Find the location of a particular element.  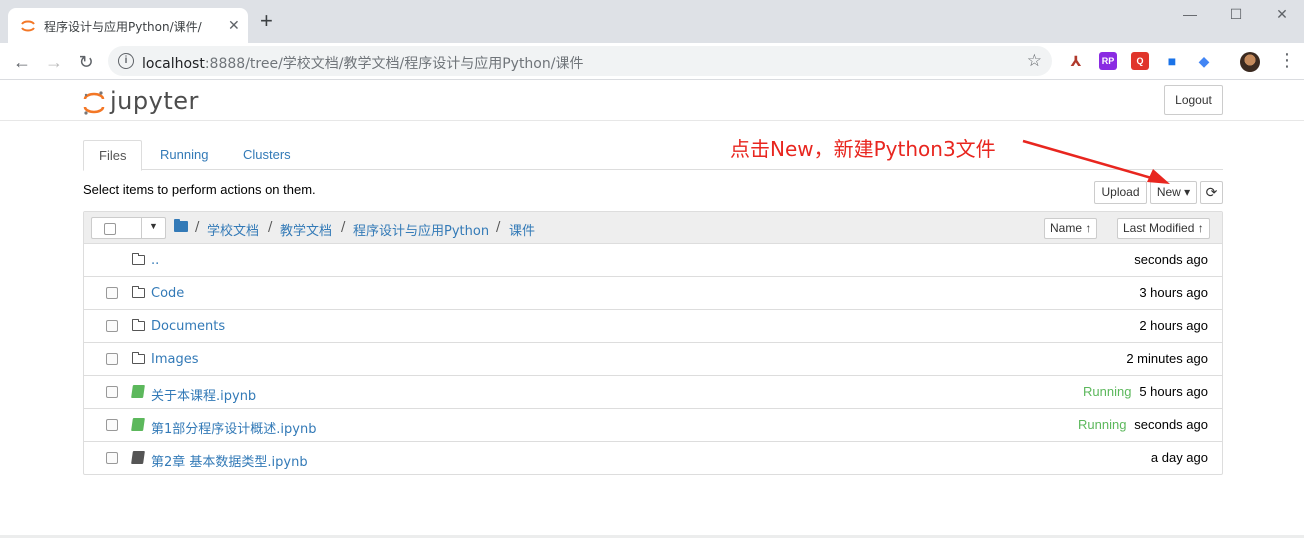

table-row: 第1部分程序设计概述.ipynb Running seconds ago is located at coordinates (653, 425).